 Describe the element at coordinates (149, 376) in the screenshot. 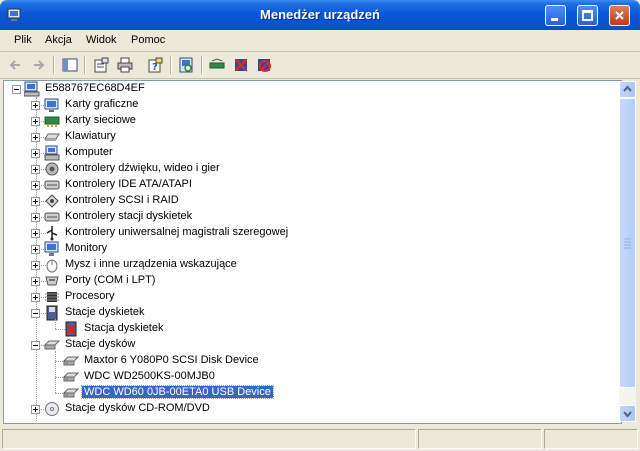

I see `device-label: WDC WD2500KS-00MJB0` at that location.